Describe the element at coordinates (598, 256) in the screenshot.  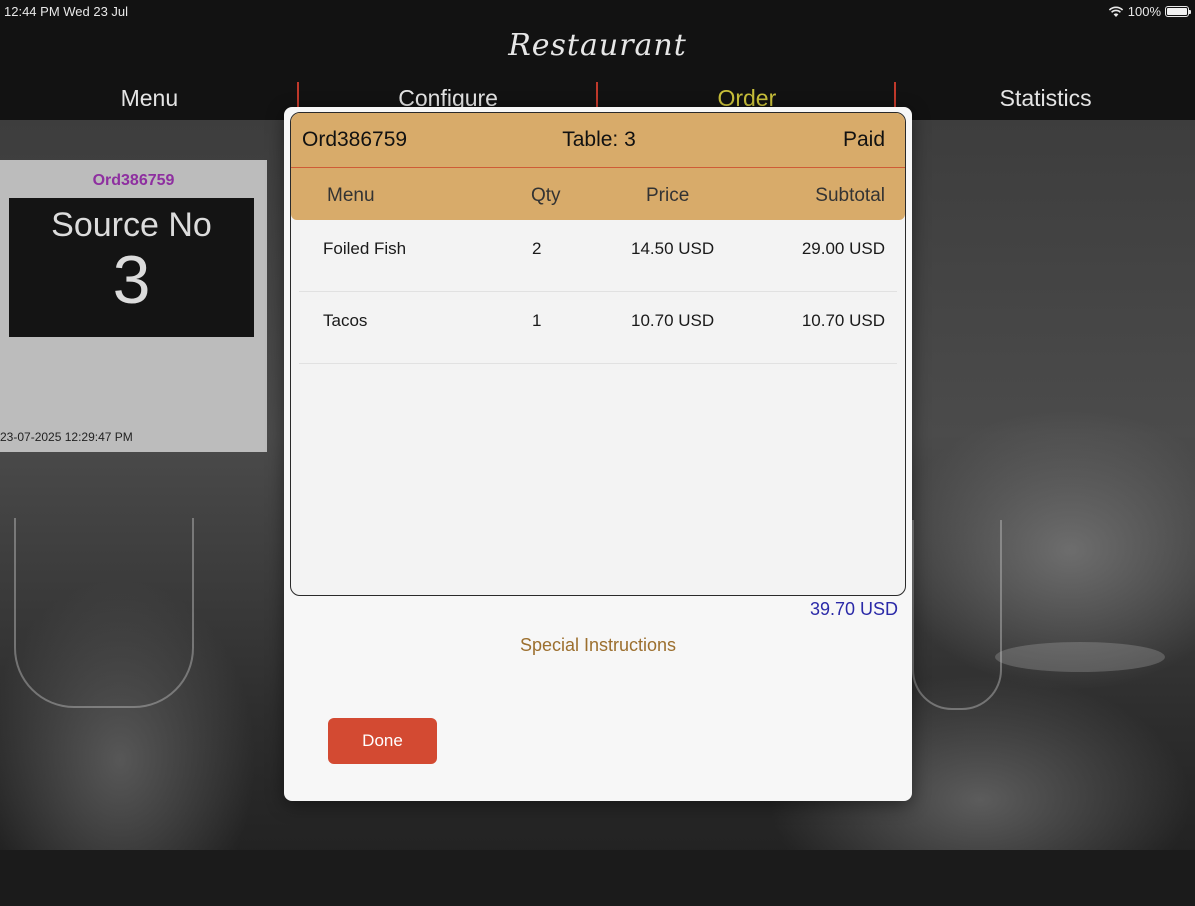
I see `table-row: Foiled Fish 2 14.50 USD 29.00 USD` at that location.